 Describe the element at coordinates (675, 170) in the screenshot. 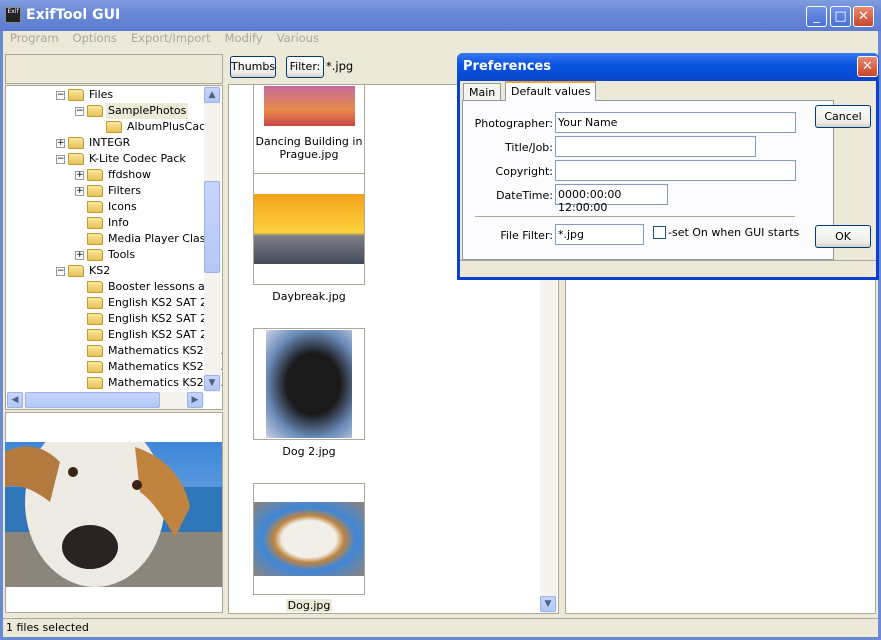

I see `copyright-input` at that location.